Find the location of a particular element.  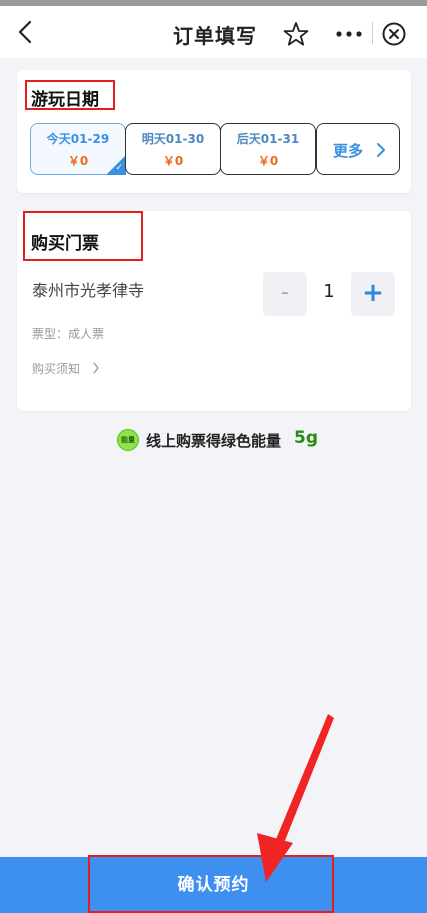

date-option-tomorrow: 明天01-30 ￥0 is located at coordinates (173, 149).